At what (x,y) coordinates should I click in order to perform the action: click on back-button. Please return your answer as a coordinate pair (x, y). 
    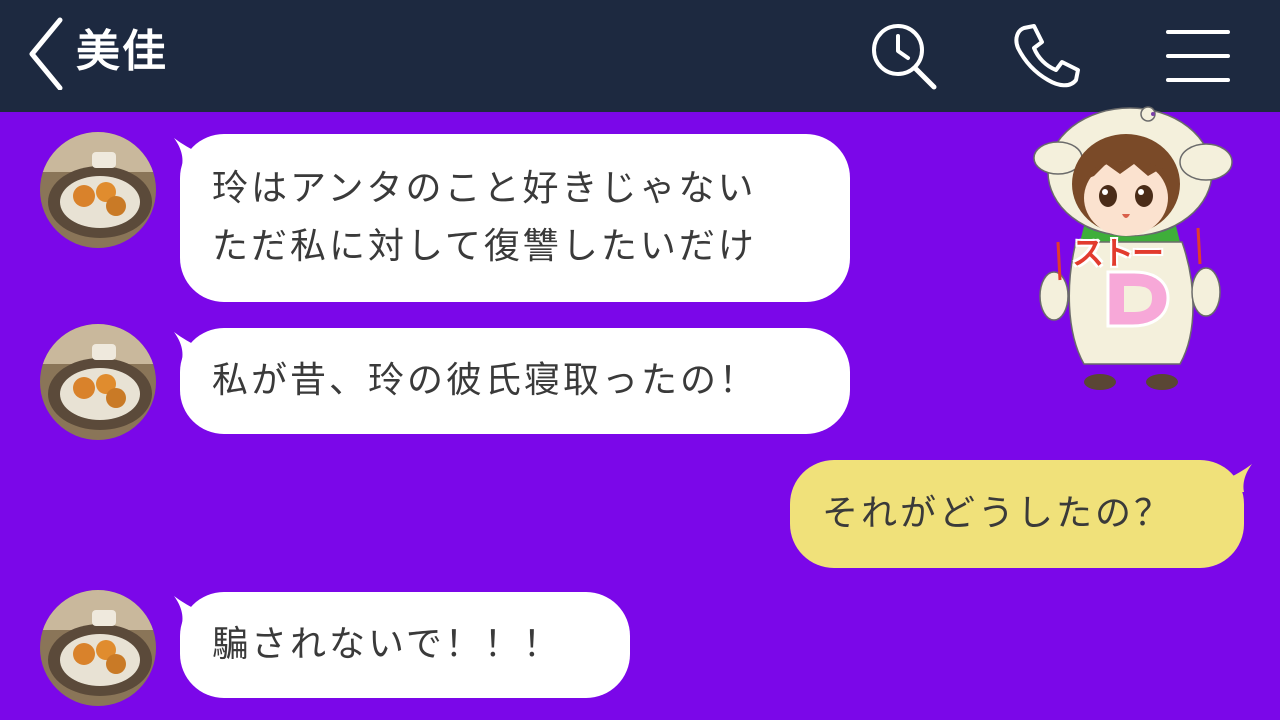
    Looking at the image, I should click on (47, 52).